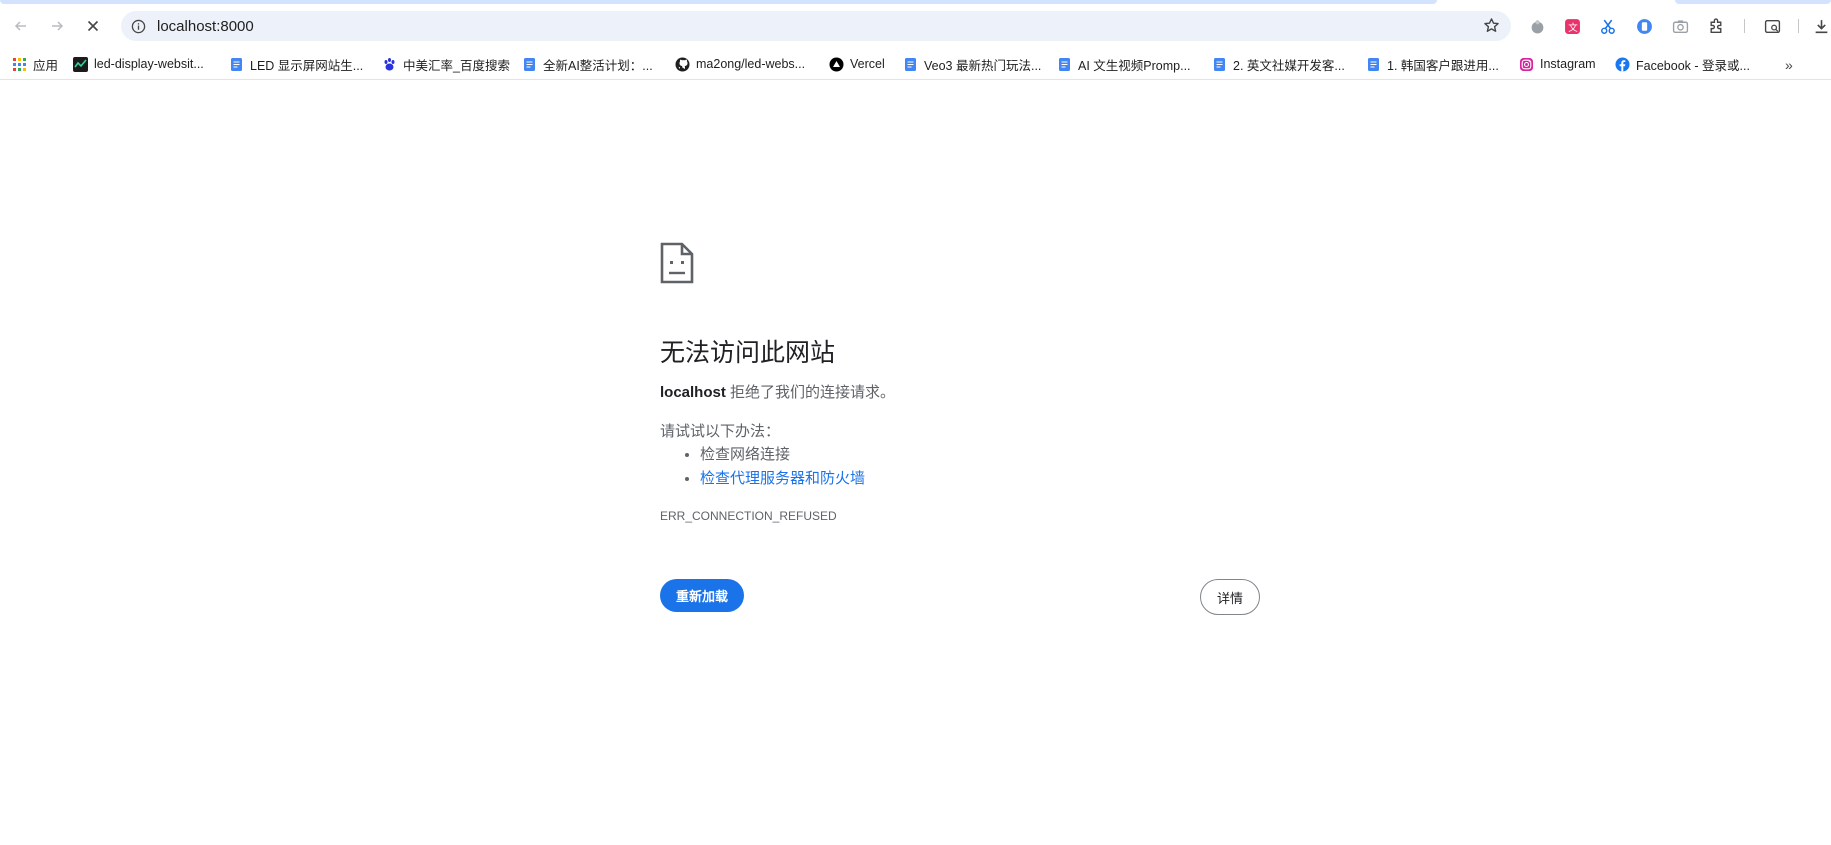 The height and width of the screenshot is (845, 1831). I want to click on sad-page-icon, so click(677, 263).